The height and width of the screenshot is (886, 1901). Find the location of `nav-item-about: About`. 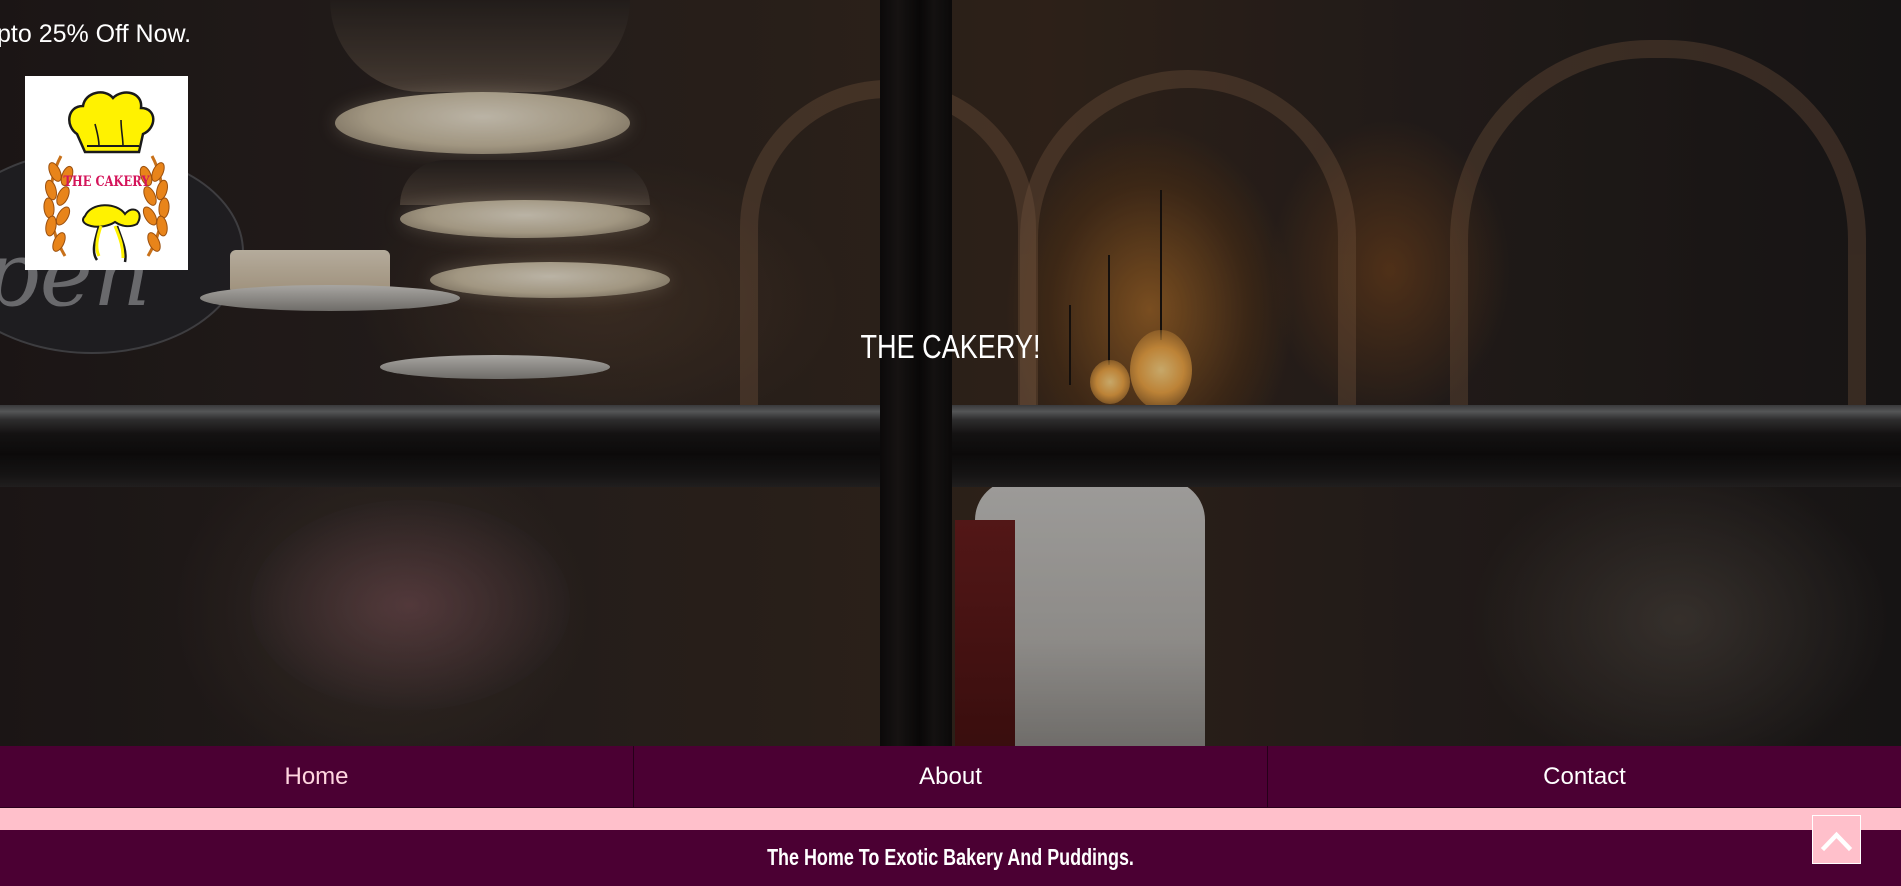

nav-item-about: About is located at coordinates (951, 777).